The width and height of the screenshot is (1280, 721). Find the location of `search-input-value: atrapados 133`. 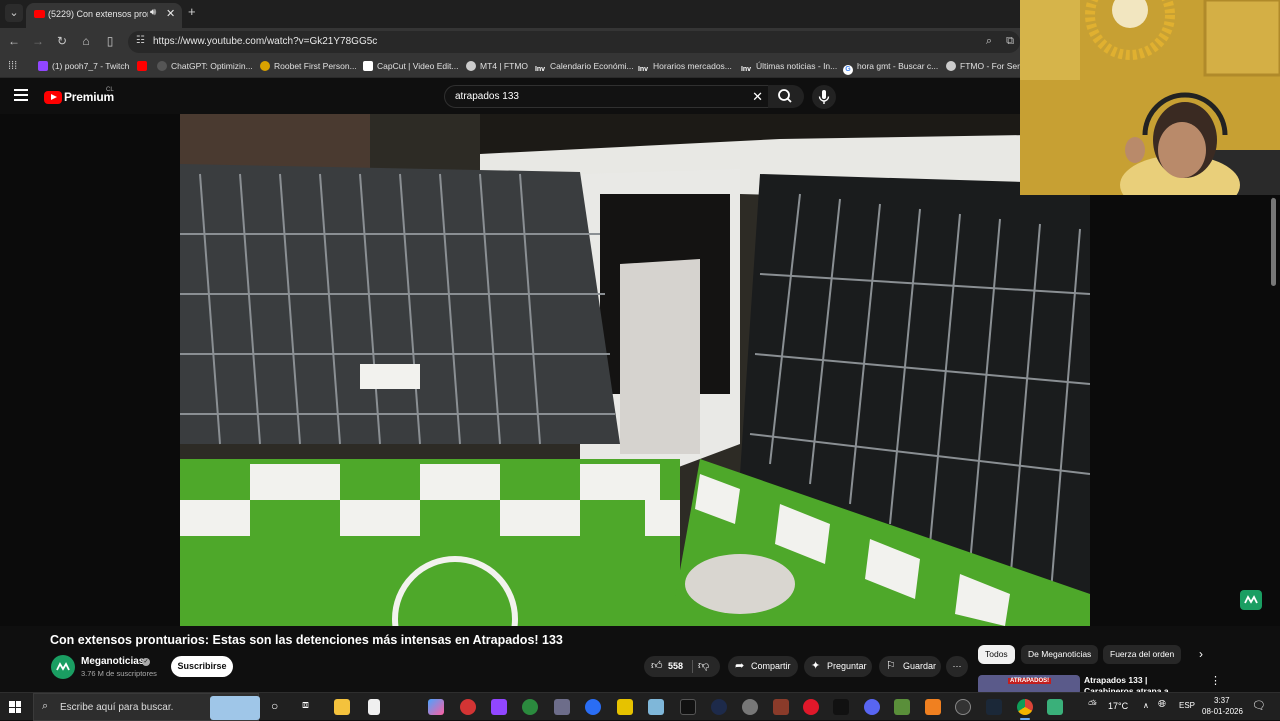

search-input-value: atrapados 133 is located at coordinates (487, 96).